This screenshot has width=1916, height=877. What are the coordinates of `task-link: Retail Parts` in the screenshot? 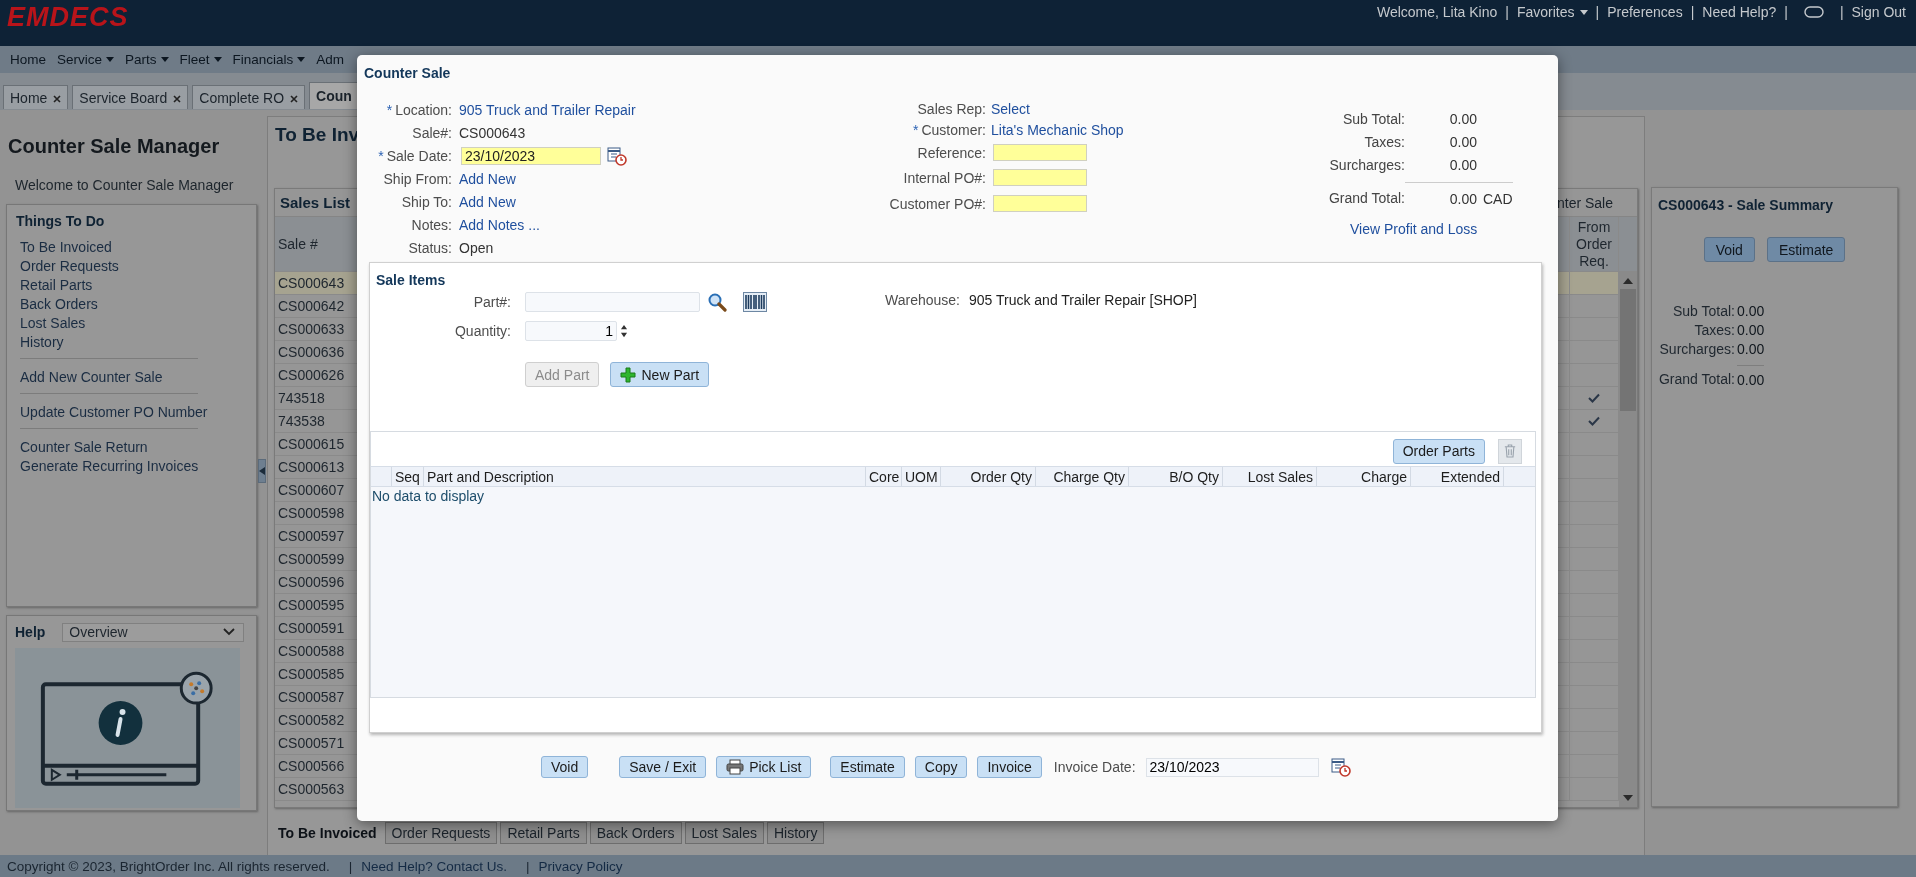 It's located at (54, 285).